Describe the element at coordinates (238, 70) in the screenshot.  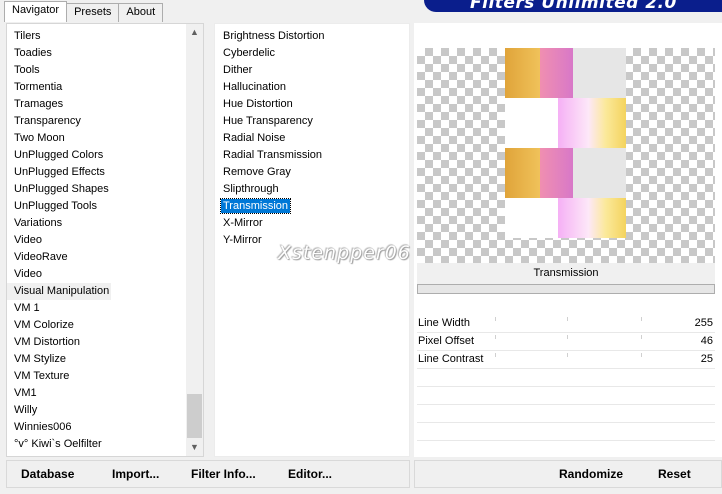
I see `filter-item-label: Dither` at that location.